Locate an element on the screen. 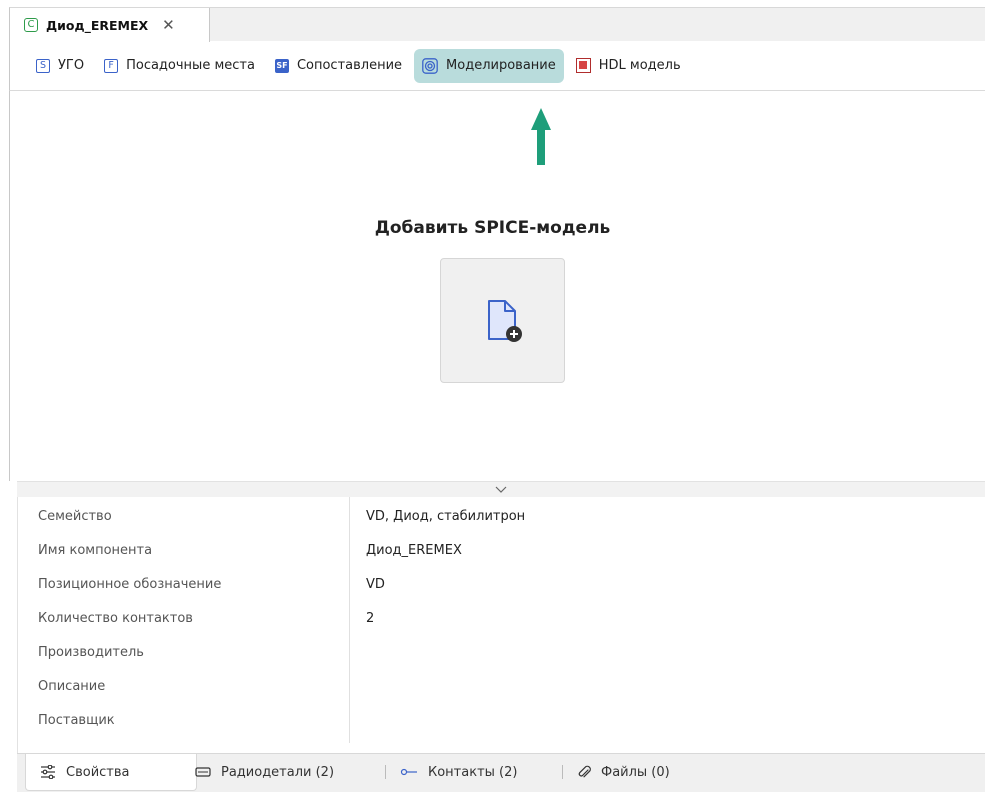 Image resolution: width=985 pixels, height=792 pixels. chip-icon is located at coordinates (203, 772).